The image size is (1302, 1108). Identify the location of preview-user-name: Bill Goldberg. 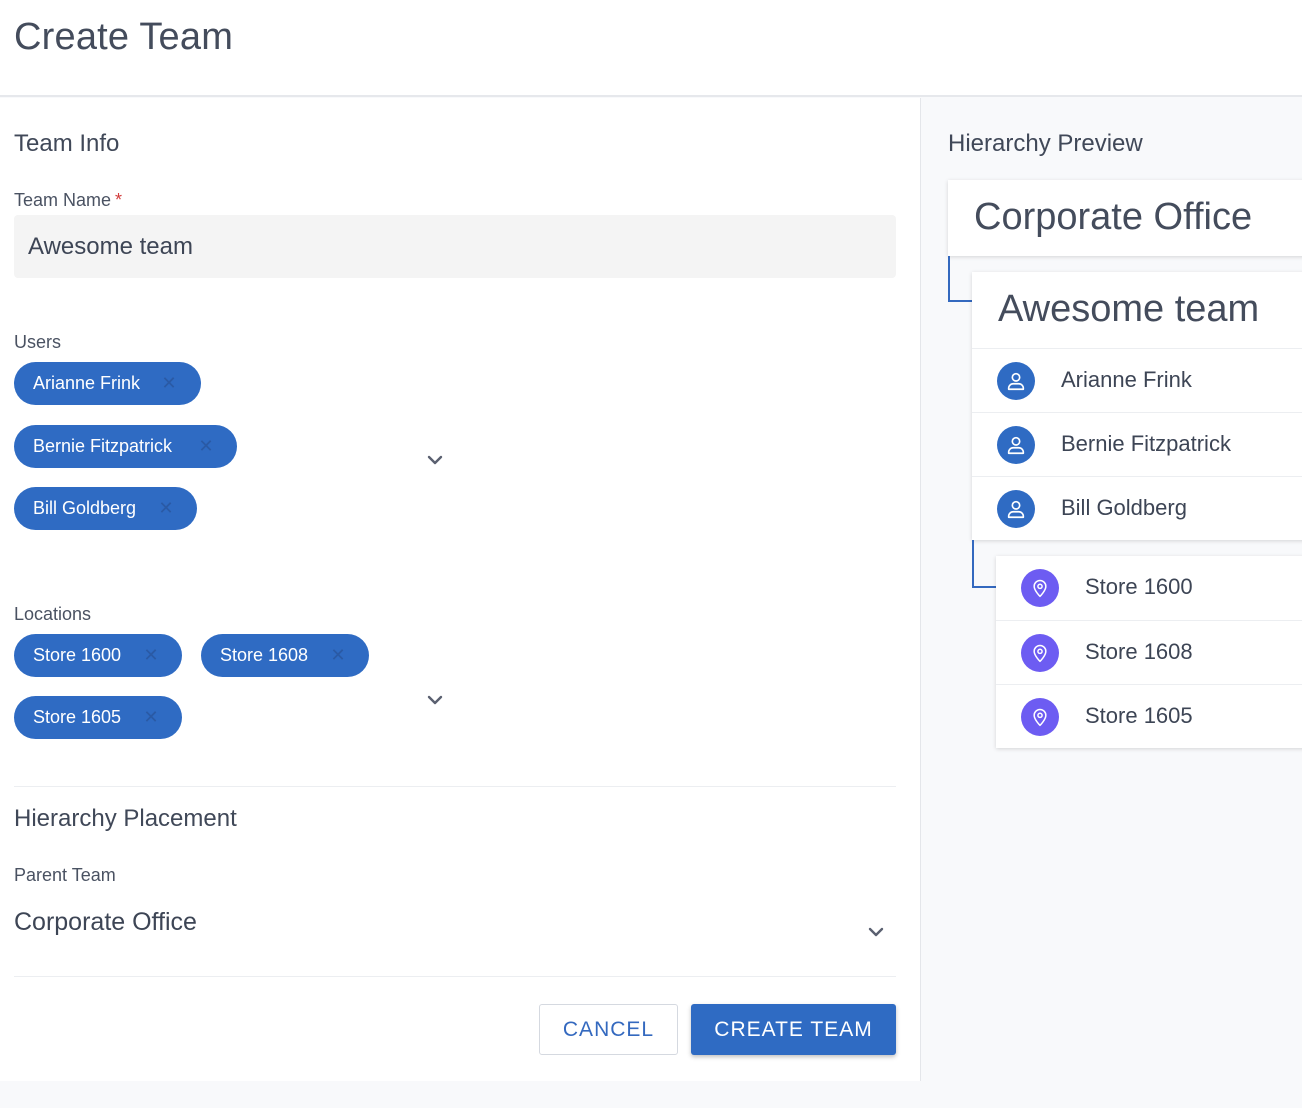
(1124, 507).